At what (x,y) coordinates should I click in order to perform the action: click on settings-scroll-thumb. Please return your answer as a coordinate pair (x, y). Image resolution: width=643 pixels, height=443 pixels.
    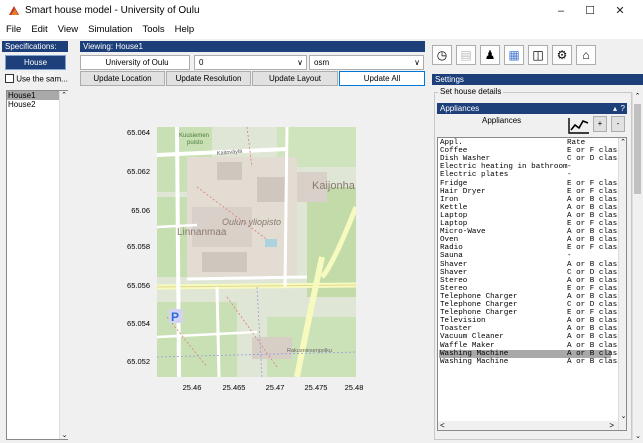
    Looking at the image, I should click on (637, 149).